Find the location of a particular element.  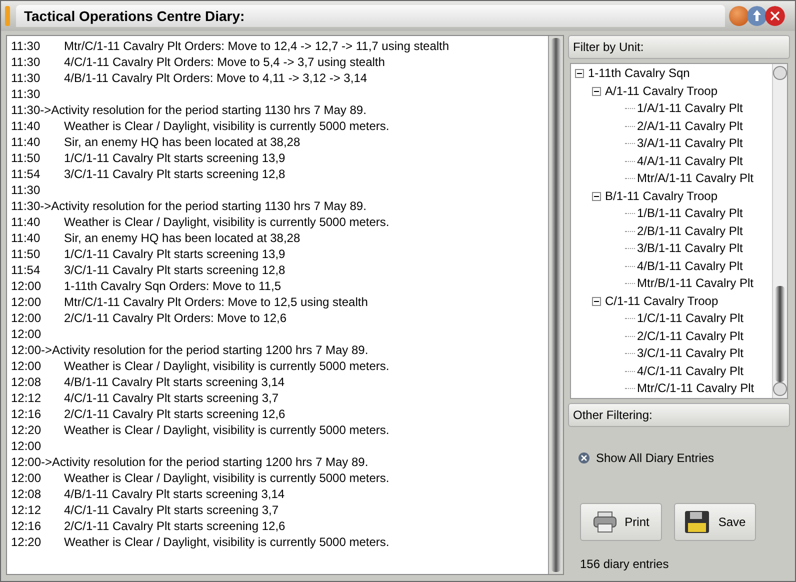

entry-text: 1-11th Cavalry Sqn Orders: Move to 11,5 is located at coordinates (172, 286).